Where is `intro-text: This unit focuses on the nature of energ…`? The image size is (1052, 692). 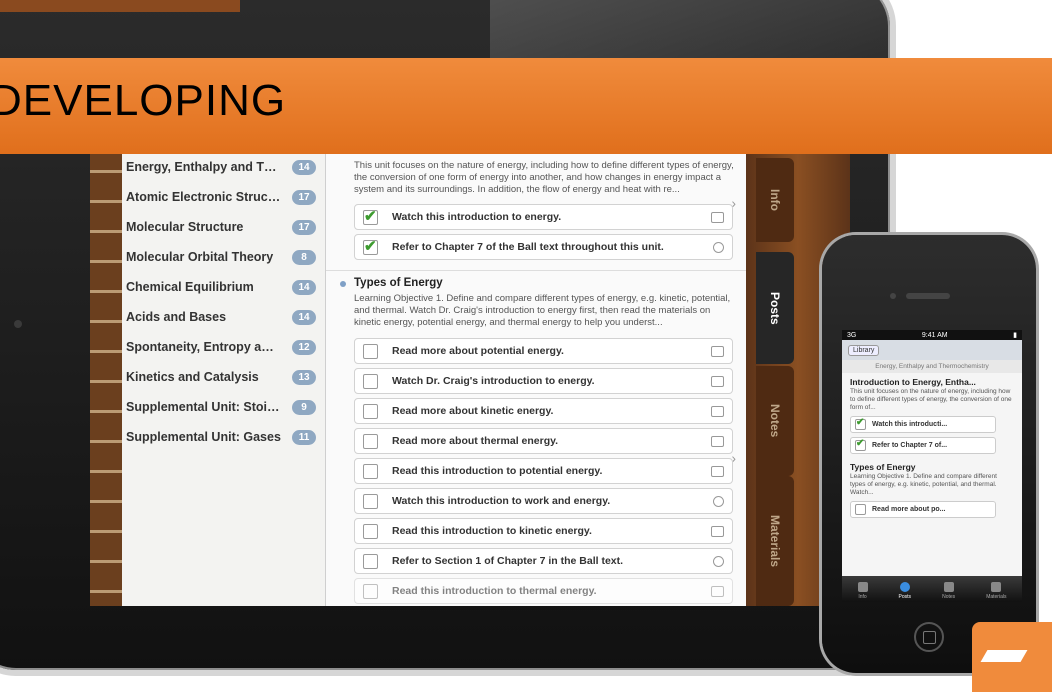
intro-text: This unit focuses on the nature of energ… is located at coordinates (544, 177).